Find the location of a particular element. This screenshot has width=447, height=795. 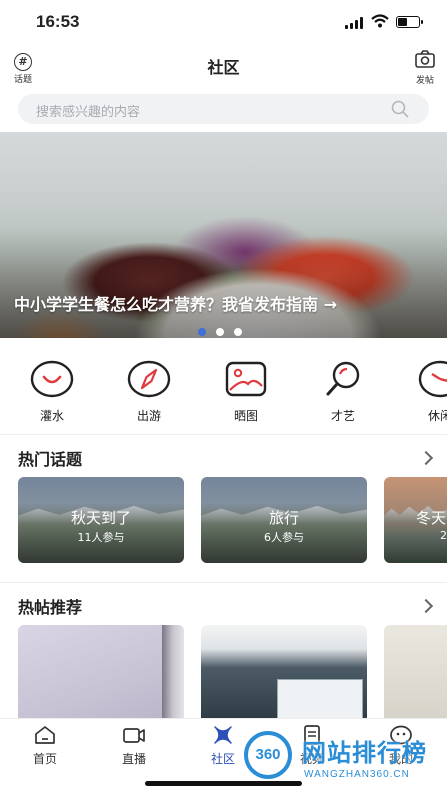

topic-card: 秋天到了 11人参与 is located at coordinates (101, 520).